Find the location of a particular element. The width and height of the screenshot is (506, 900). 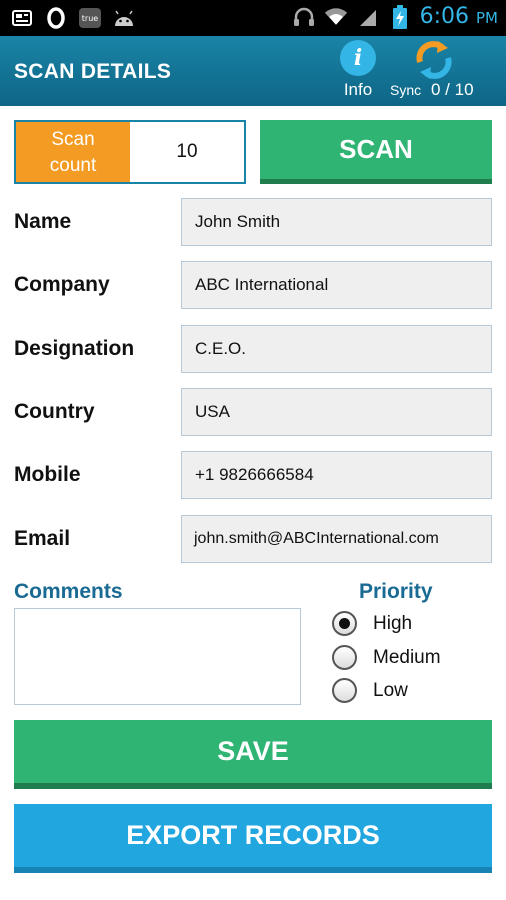

wifi-icon is located at coordinates (336, 17).